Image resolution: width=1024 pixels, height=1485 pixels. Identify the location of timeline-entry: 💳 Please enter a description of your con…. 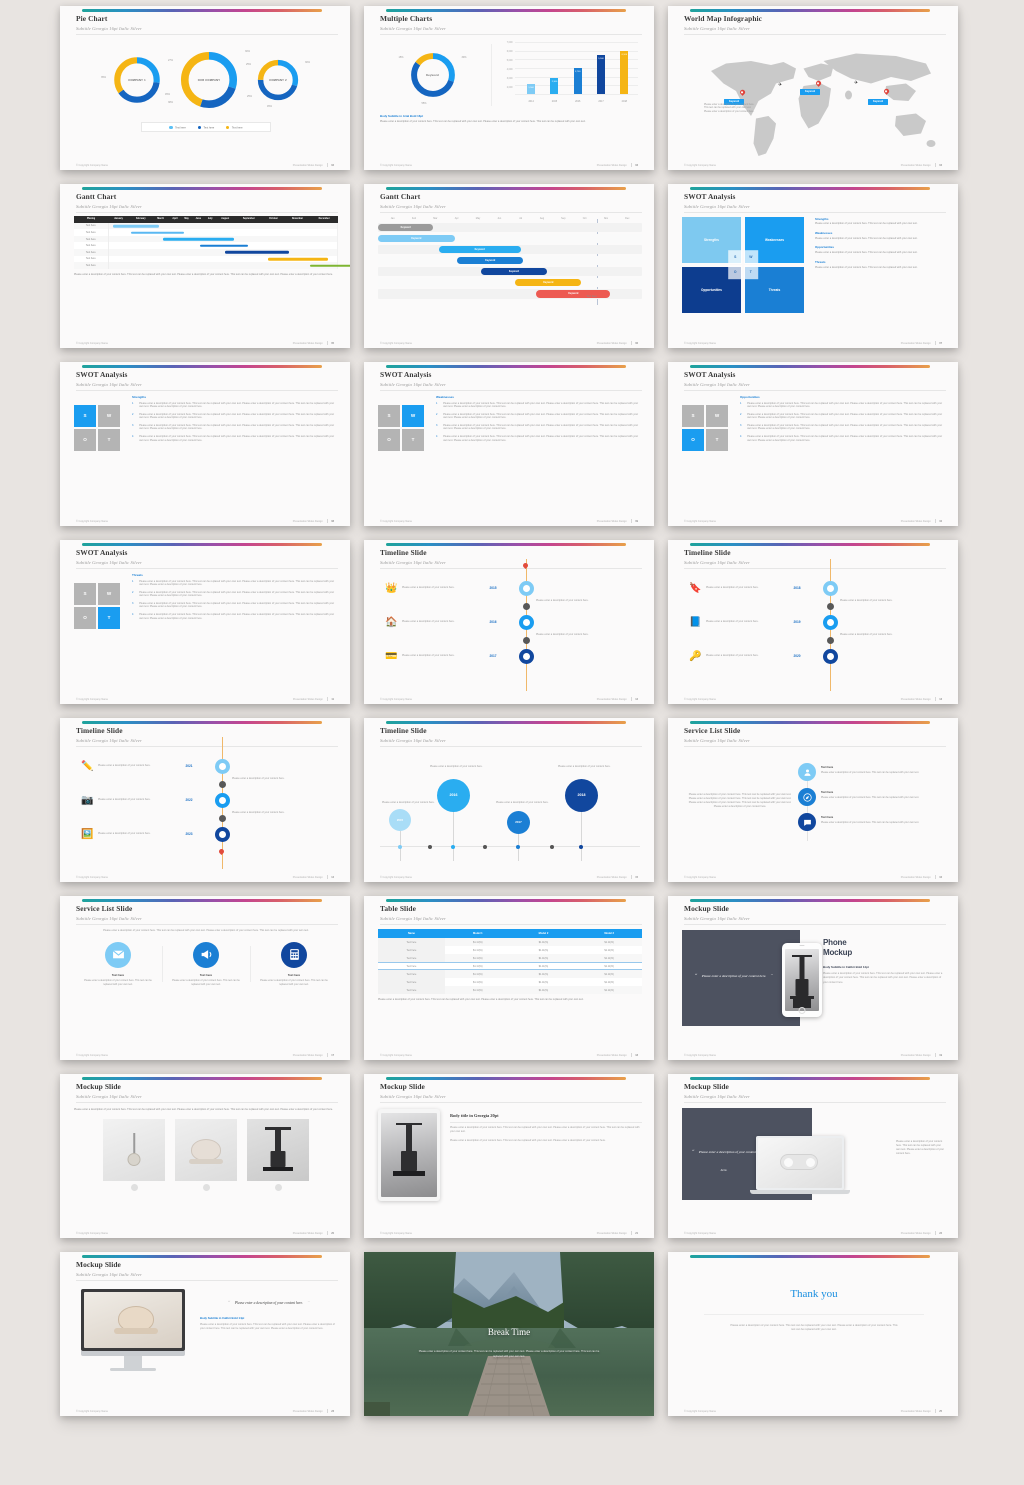
(474, 656).